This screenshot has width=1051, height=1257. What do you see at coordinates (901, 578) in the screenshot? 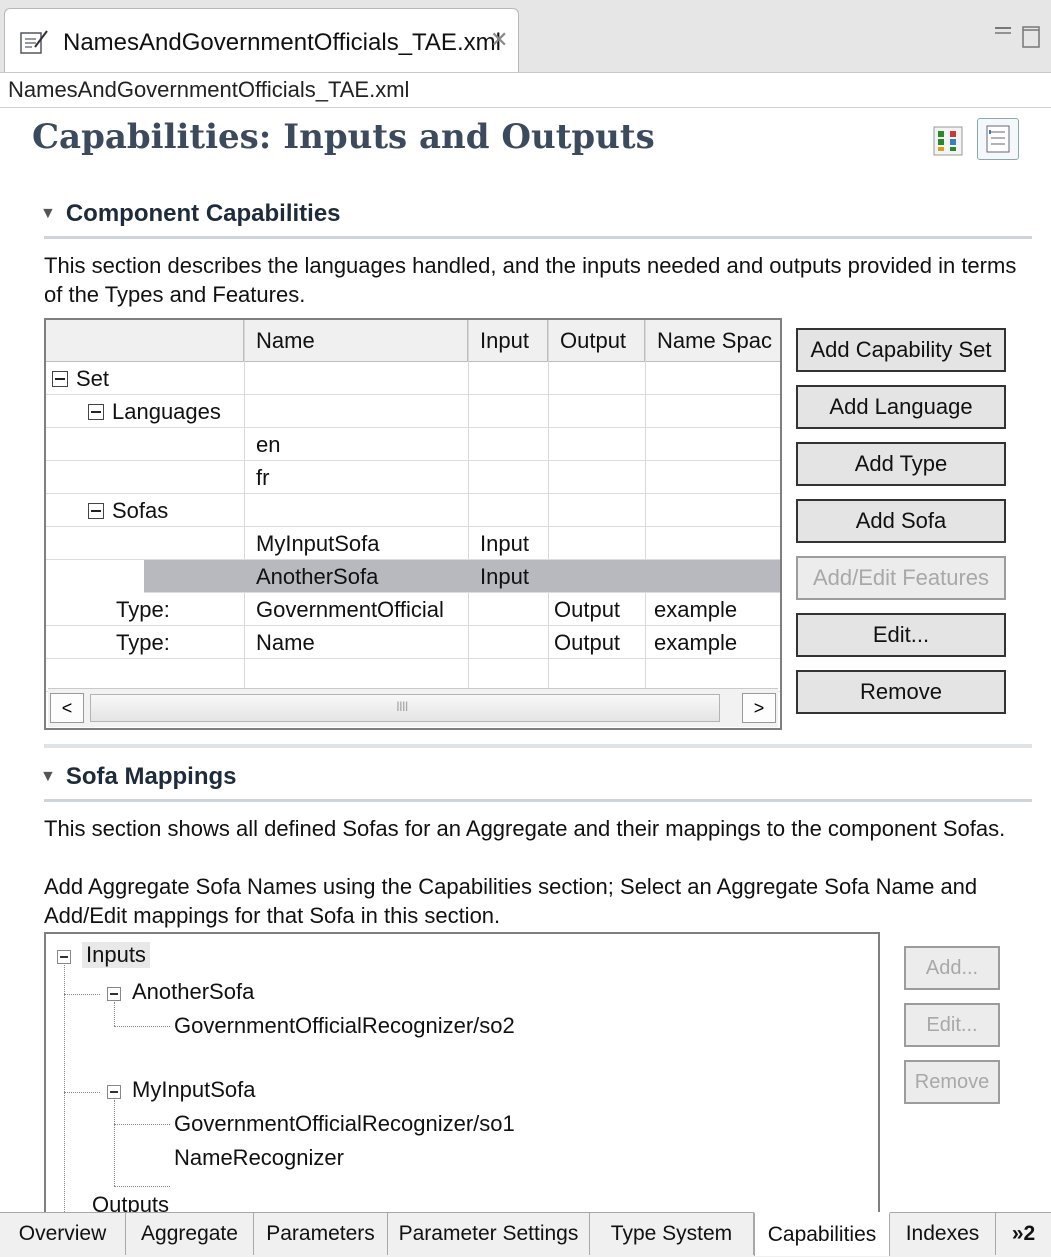
I see `add-edit-features-button: Add/Edit Features` at bounding box center [901, 578].